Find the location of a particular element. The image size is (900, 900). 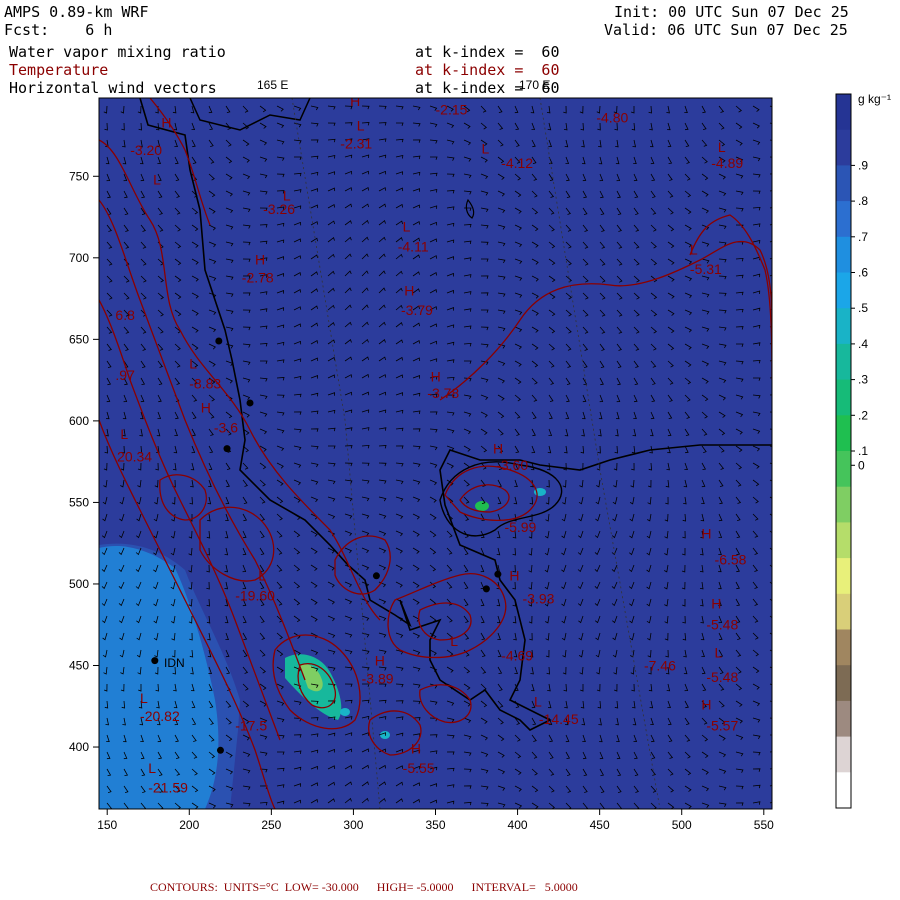

x-tick-label: 350 is located at coordinates (435, 825).